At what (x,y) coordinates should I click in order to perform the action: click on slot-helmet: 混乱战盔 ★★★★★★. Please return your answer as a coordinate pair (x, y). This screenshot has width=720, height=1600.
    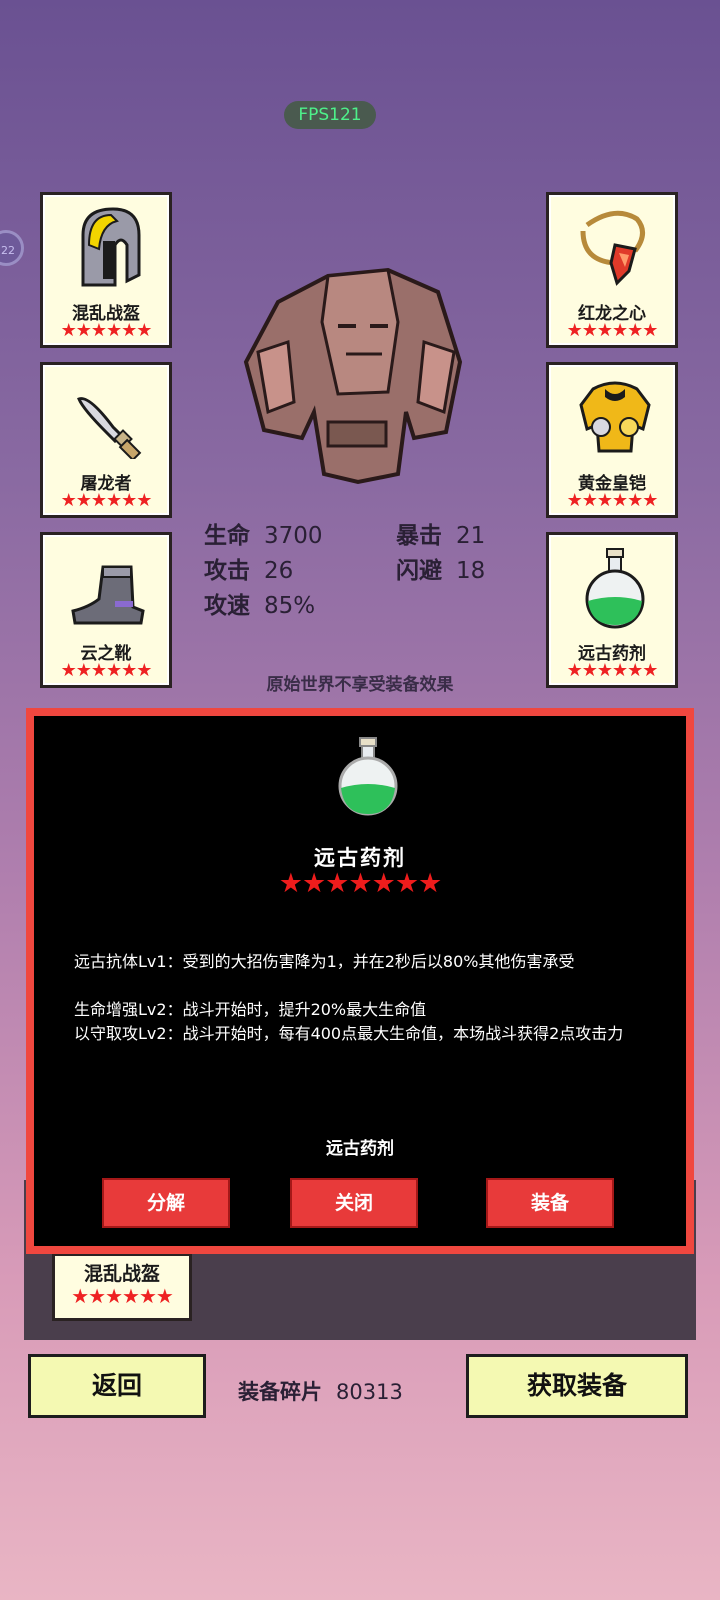
    Looking at the image, I should click on (106, 270).